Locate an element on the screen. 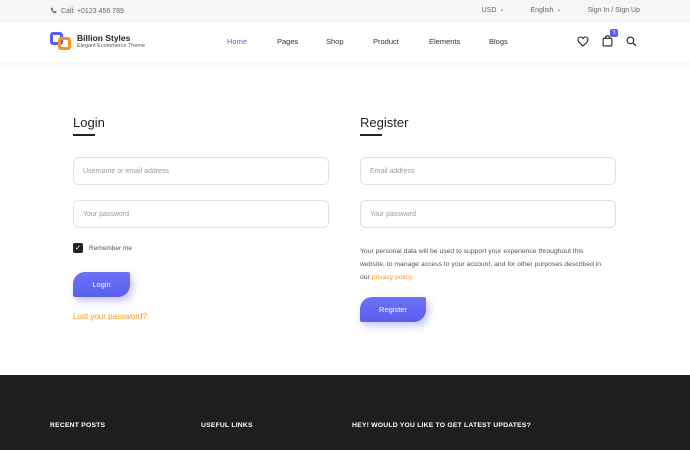 This screenshot has width=690, height=450. currency-select: USD ⌄ is located at coordinates (493, 10).